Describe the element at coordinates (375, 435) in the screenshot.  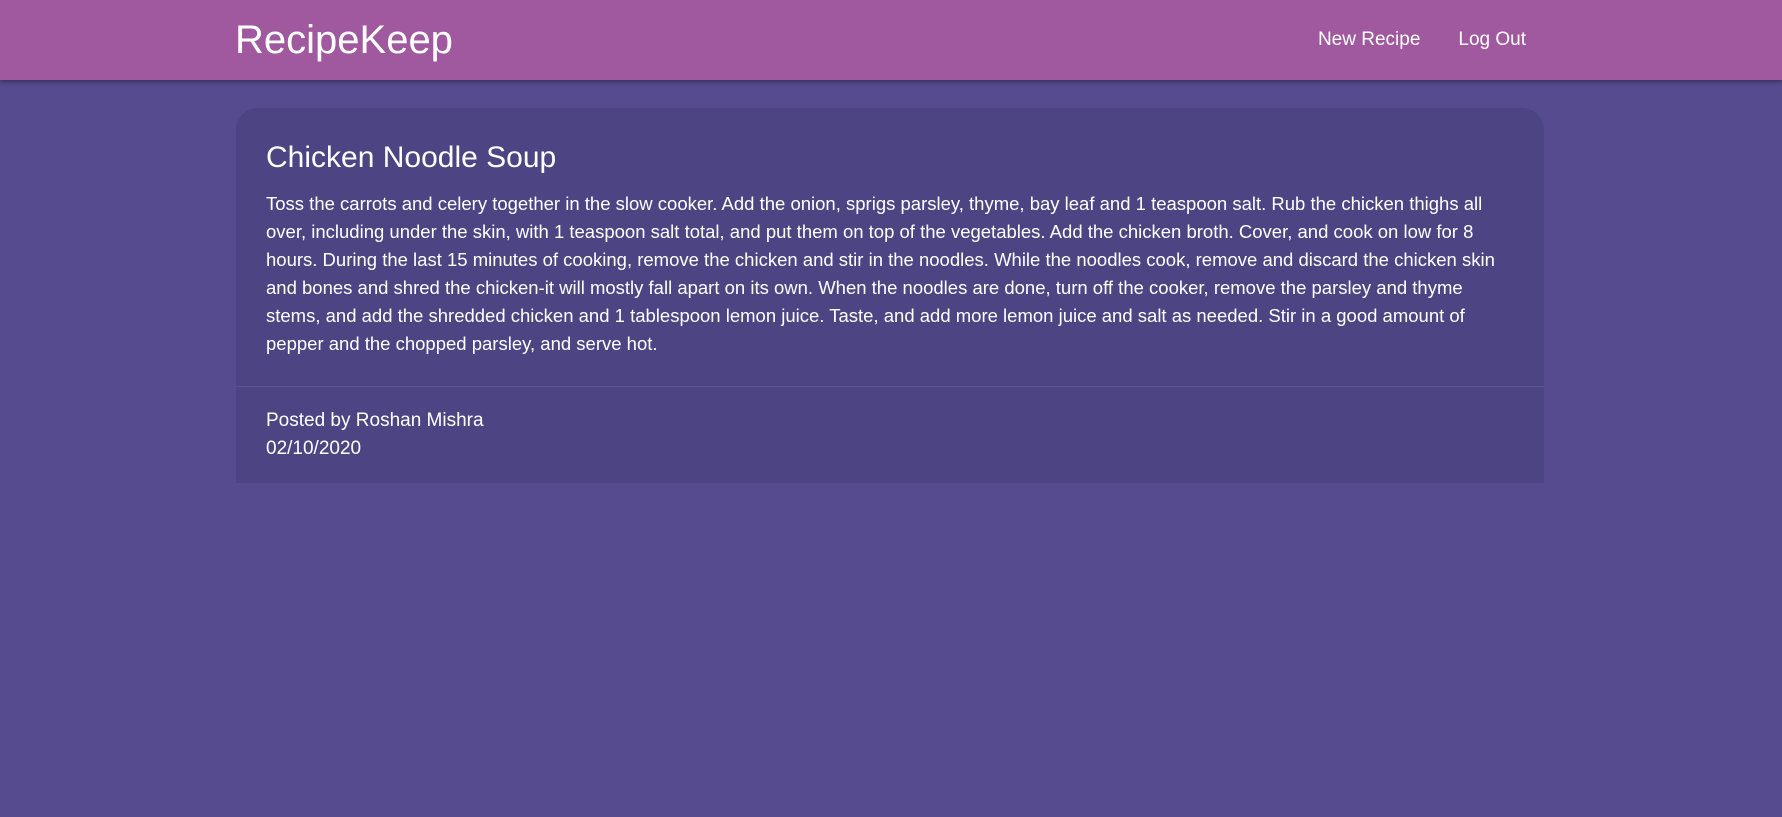
I see `recipe-card-footer: Posted by Roshan Mishra 02/10/2020` at that location.